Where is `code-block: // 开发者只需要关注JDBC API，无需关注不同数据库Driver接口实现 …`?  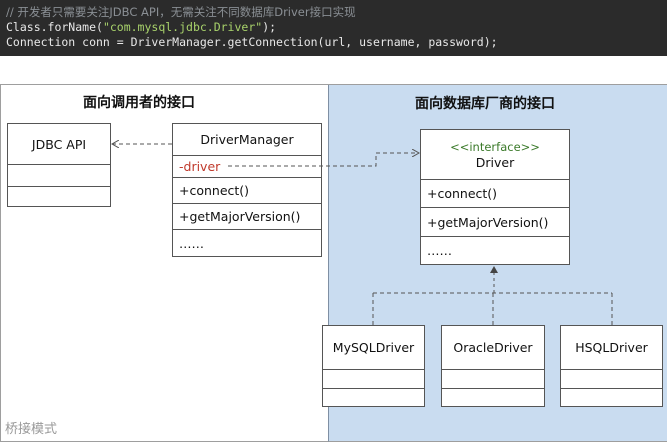
code-block: // 开发者只需要关注JDBC API，无需关注不同数据库Driver接口实现 … is located at coordinates (333, 28).